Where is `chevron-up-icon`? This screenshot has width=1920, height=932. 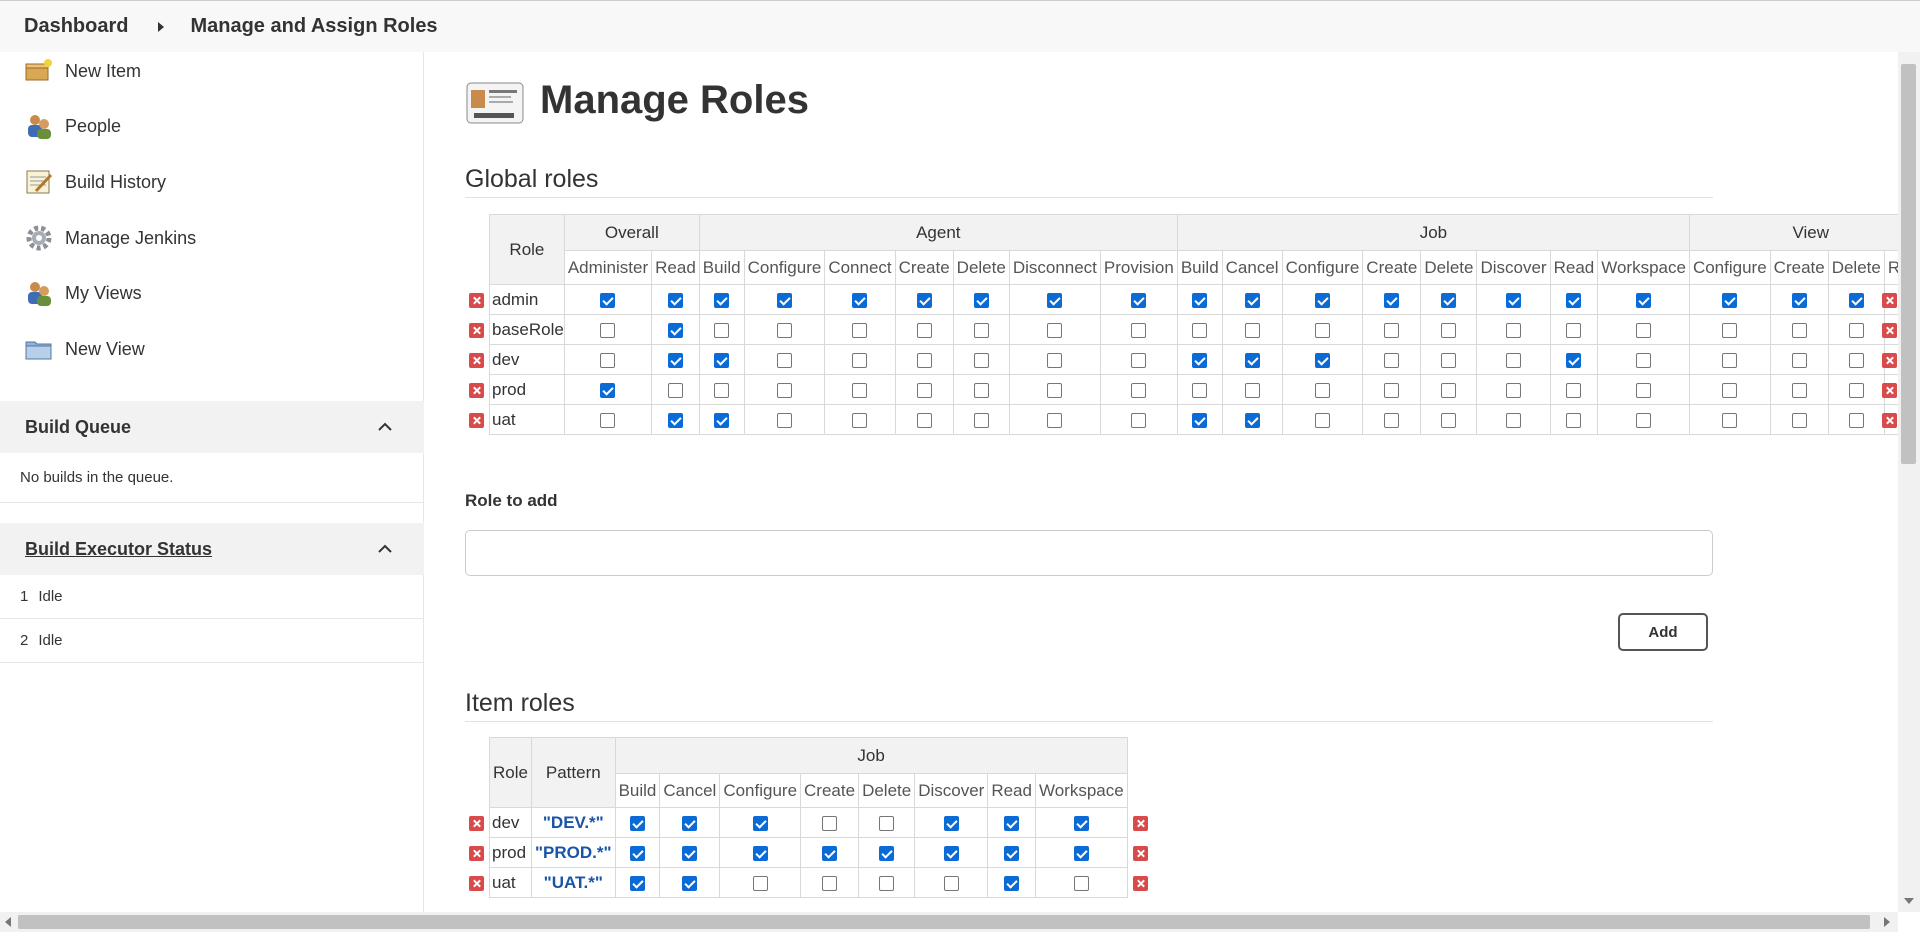
chevron-up-icon is located at coordinates (385, 427).